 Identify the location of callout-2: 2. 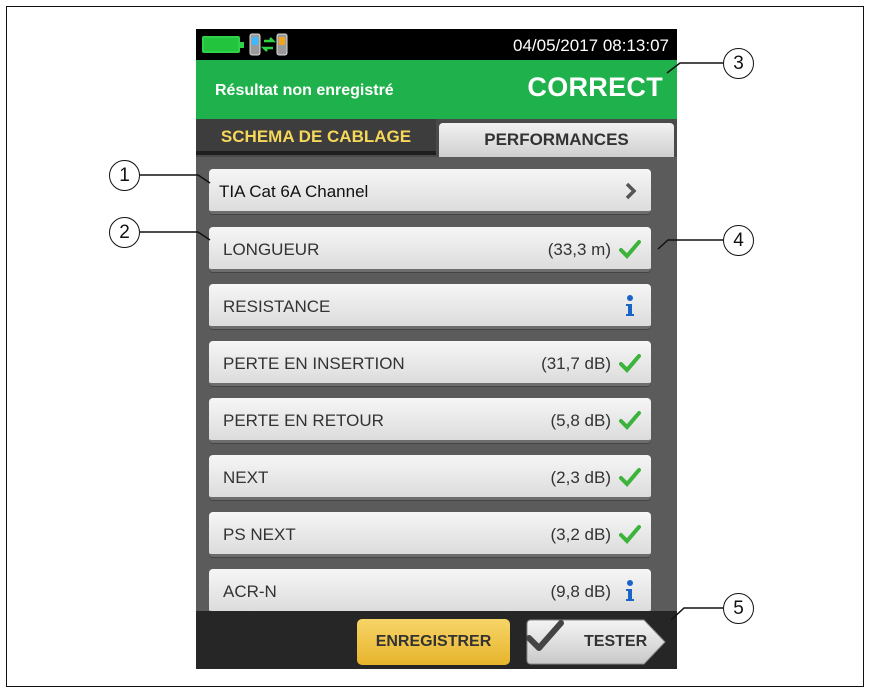
(124, 232).